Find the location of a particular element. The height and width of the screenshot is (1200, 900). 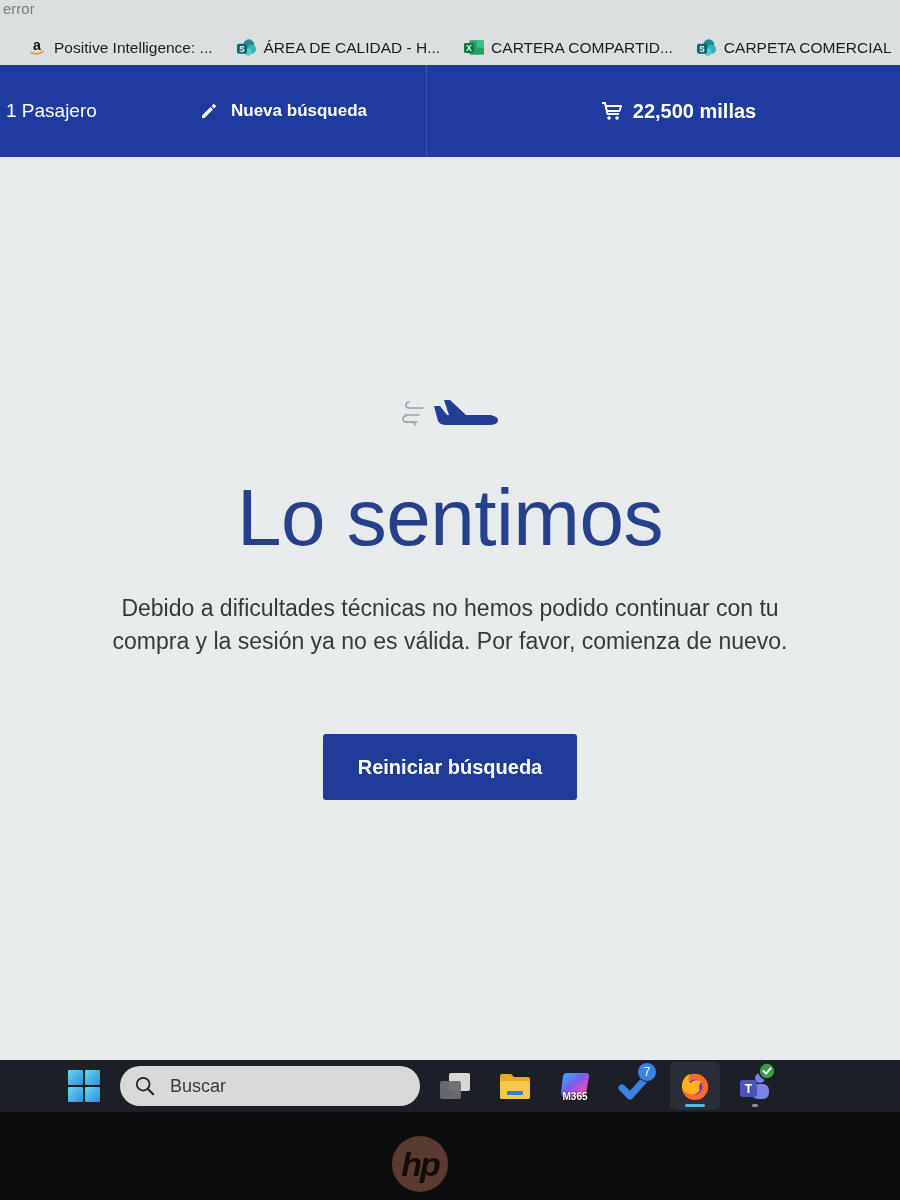

error-heading: Lo sentimos is located at coordinates (450, 518).